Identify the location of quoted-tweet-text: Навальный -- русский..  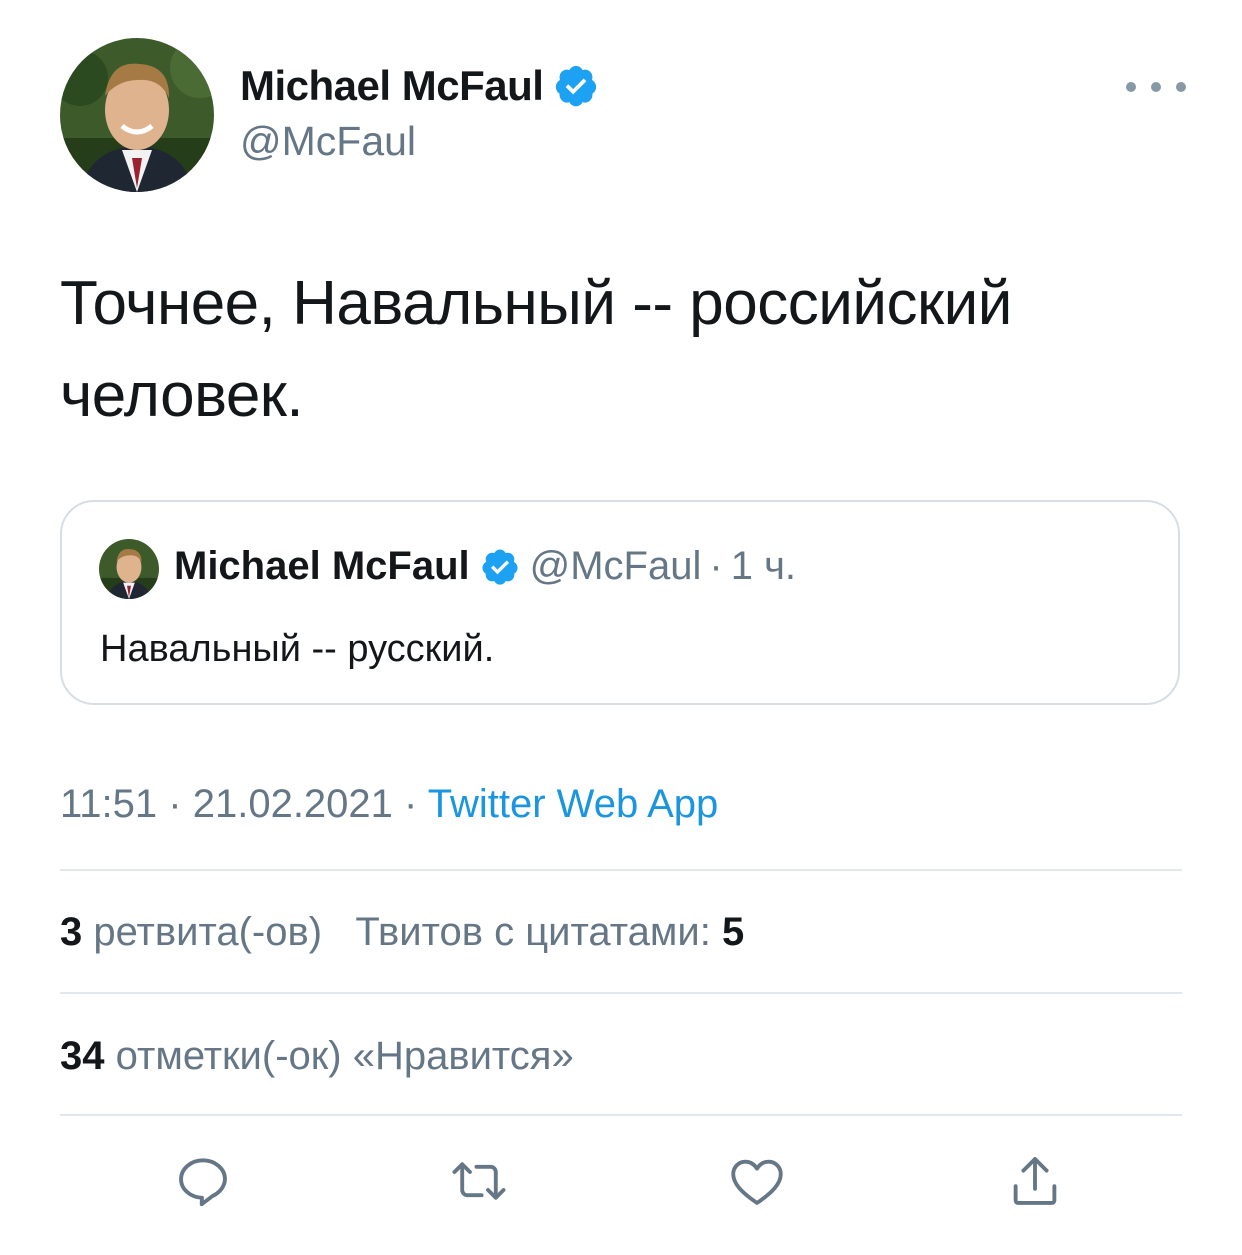
(297, 649).